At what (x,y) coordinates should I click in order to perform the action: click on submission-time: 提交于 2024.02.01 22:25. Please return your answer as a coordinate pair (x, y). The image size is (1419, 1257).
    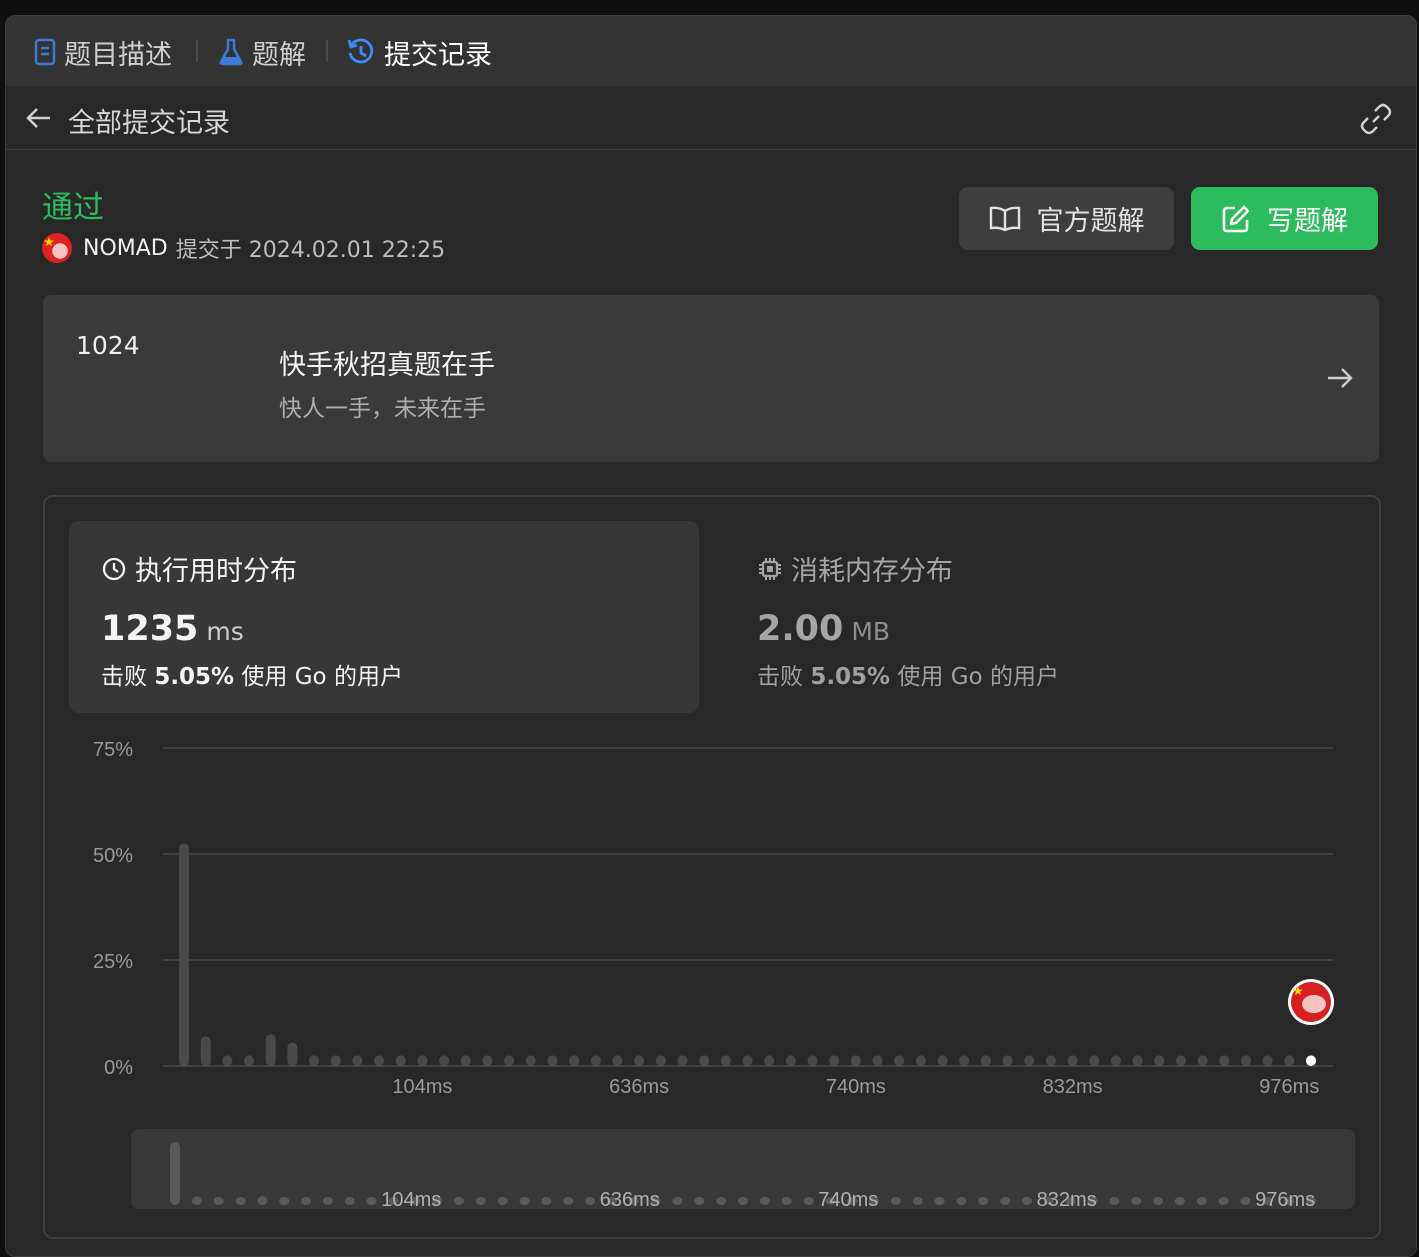
    Looking at the image, I should click on (310, 250).